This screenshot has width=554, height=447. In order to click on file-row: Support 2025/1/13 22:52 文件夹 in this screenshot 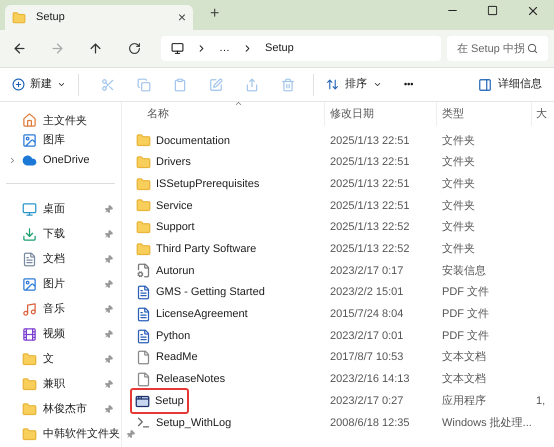, I will do `click(338, 227)`.